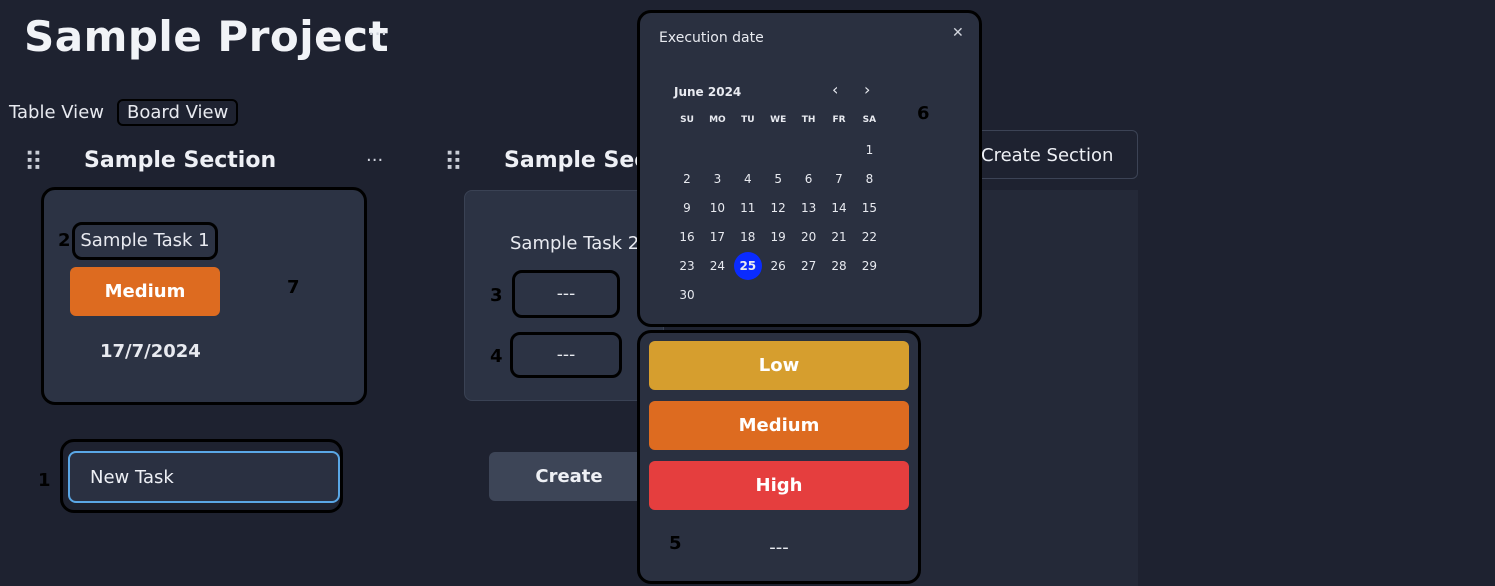  What do you see at coordinates (748, 237) in the screenshot?
I see `calendar-day: 18` at bounding box center [748, 237].